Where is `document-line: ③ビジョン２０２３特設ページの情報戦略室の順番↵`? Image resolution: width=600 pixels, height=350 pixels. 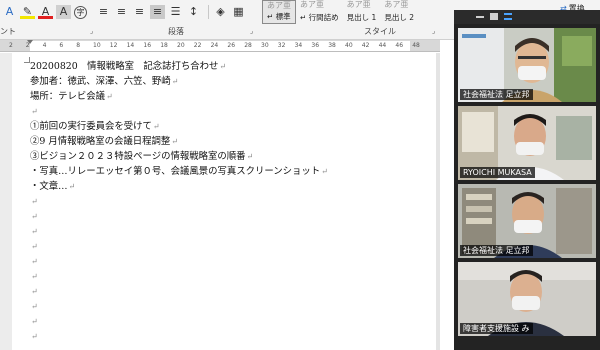
document-line: ③ビジョン２０２３特設ページの情報戦略室の順番↵ is located at coordinates (141, 156).